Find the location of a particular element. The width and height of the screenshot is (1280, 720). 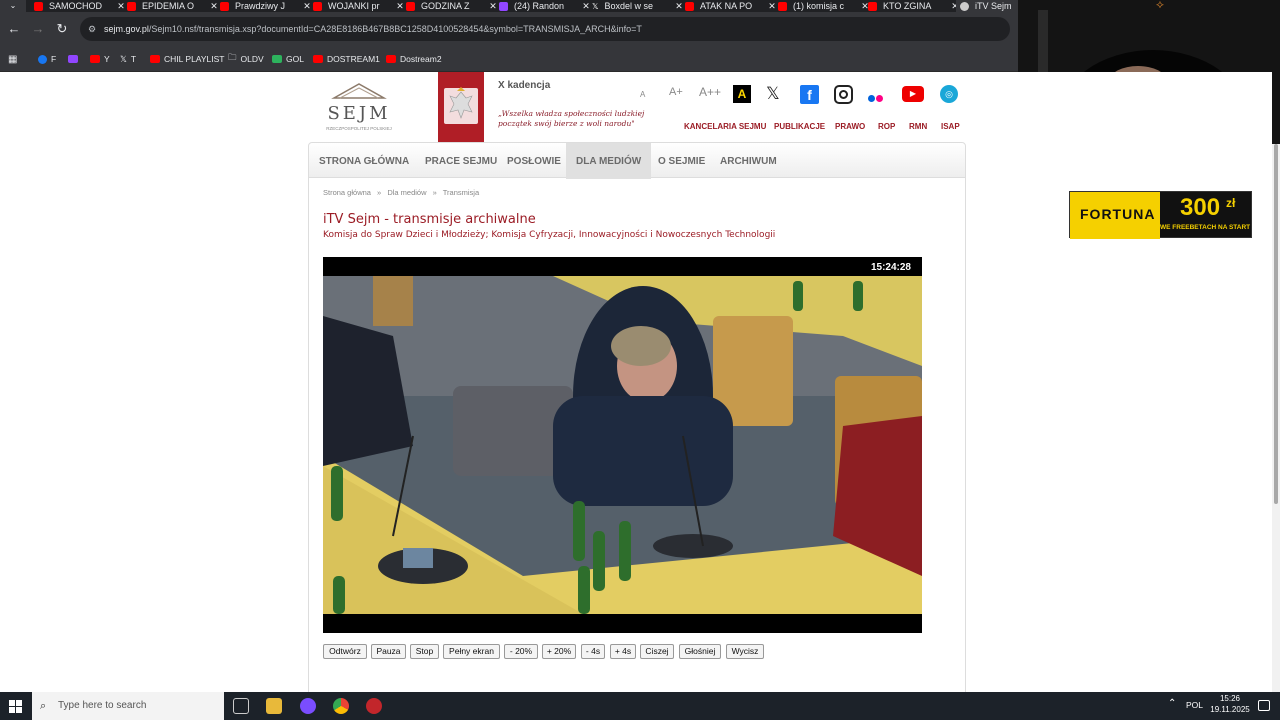

breadcrumb-link: Dla mediów is located at coordinates (406, 192).